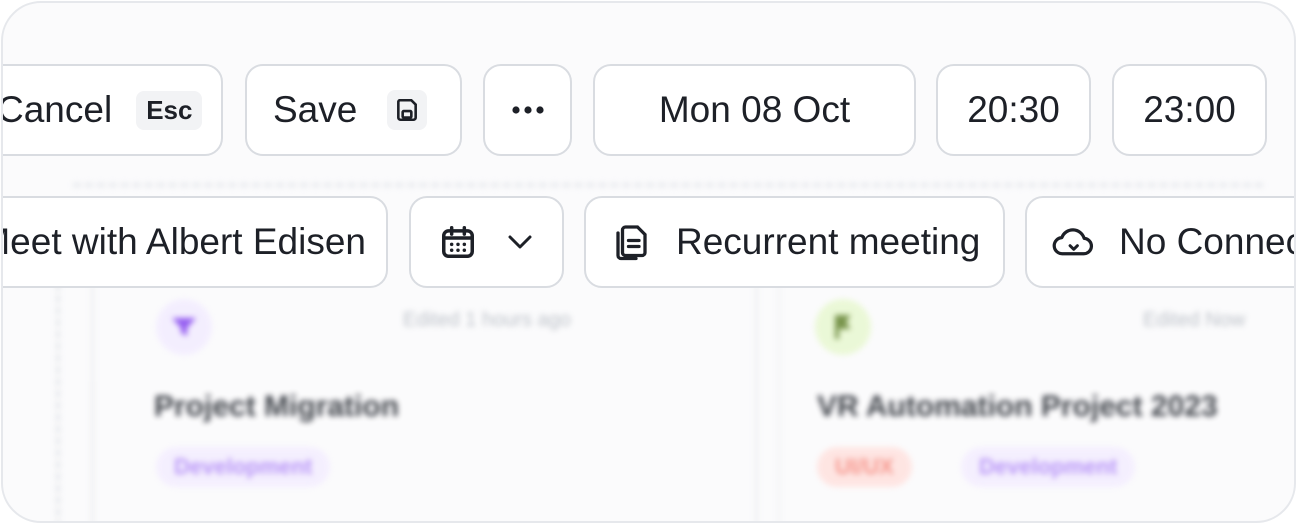  What do you see at coordinates (487, 320) in the screenshot?
I see `card-edited-time: Edited 1 hours ago` at bounding box center [487, 320].